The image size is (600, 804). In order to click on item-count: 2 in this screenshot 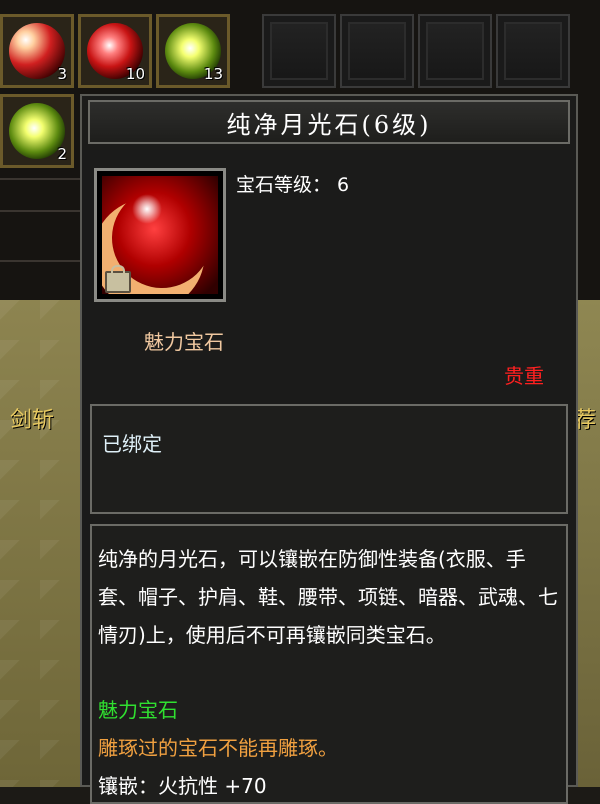, I will do `click(62, 154)`.